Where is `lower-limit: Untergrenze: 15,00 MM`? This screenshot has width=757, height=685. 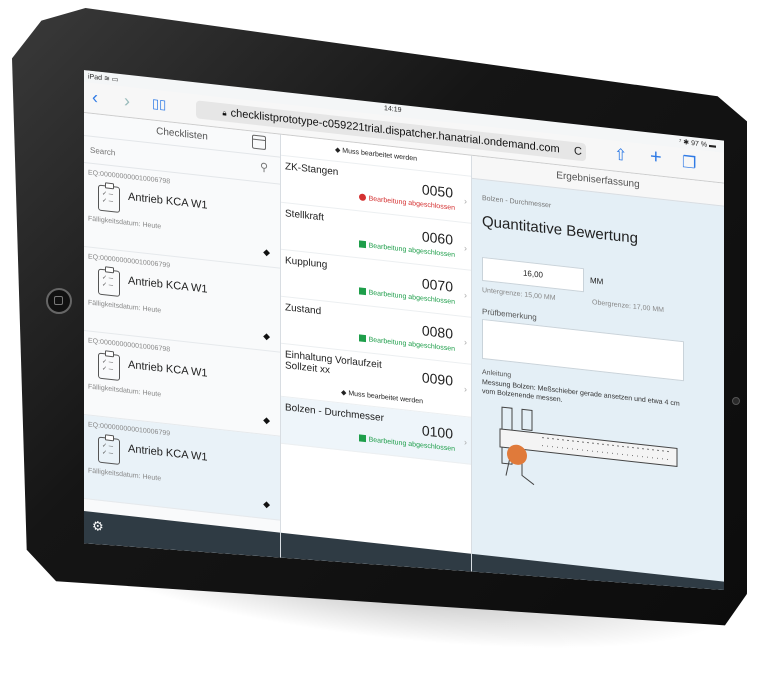 lower-limit: Untergrenze: 15,00 MM is located at coordinates (519, 294).